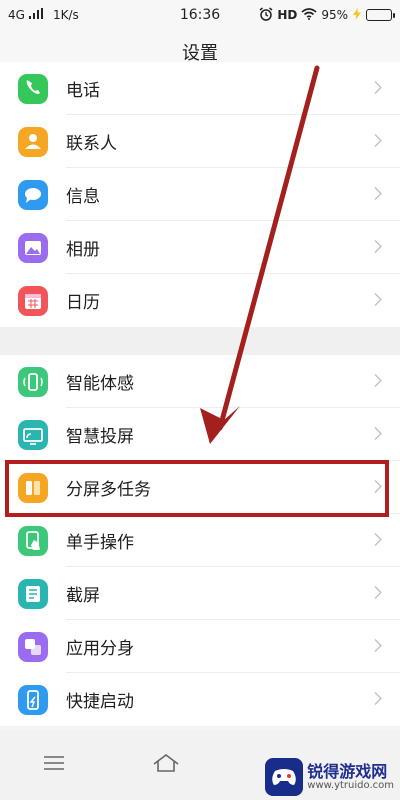  What do you see at coordinates (33, 381) in the screenshot?
I see `motion-sensing-icon` at bounding box center [33, 381].